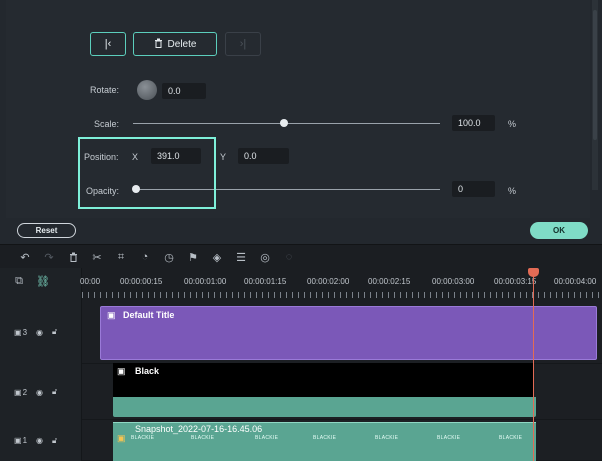 The image size is (602, 461). I want to click on scale-label: Scale:, so click(107, 124).